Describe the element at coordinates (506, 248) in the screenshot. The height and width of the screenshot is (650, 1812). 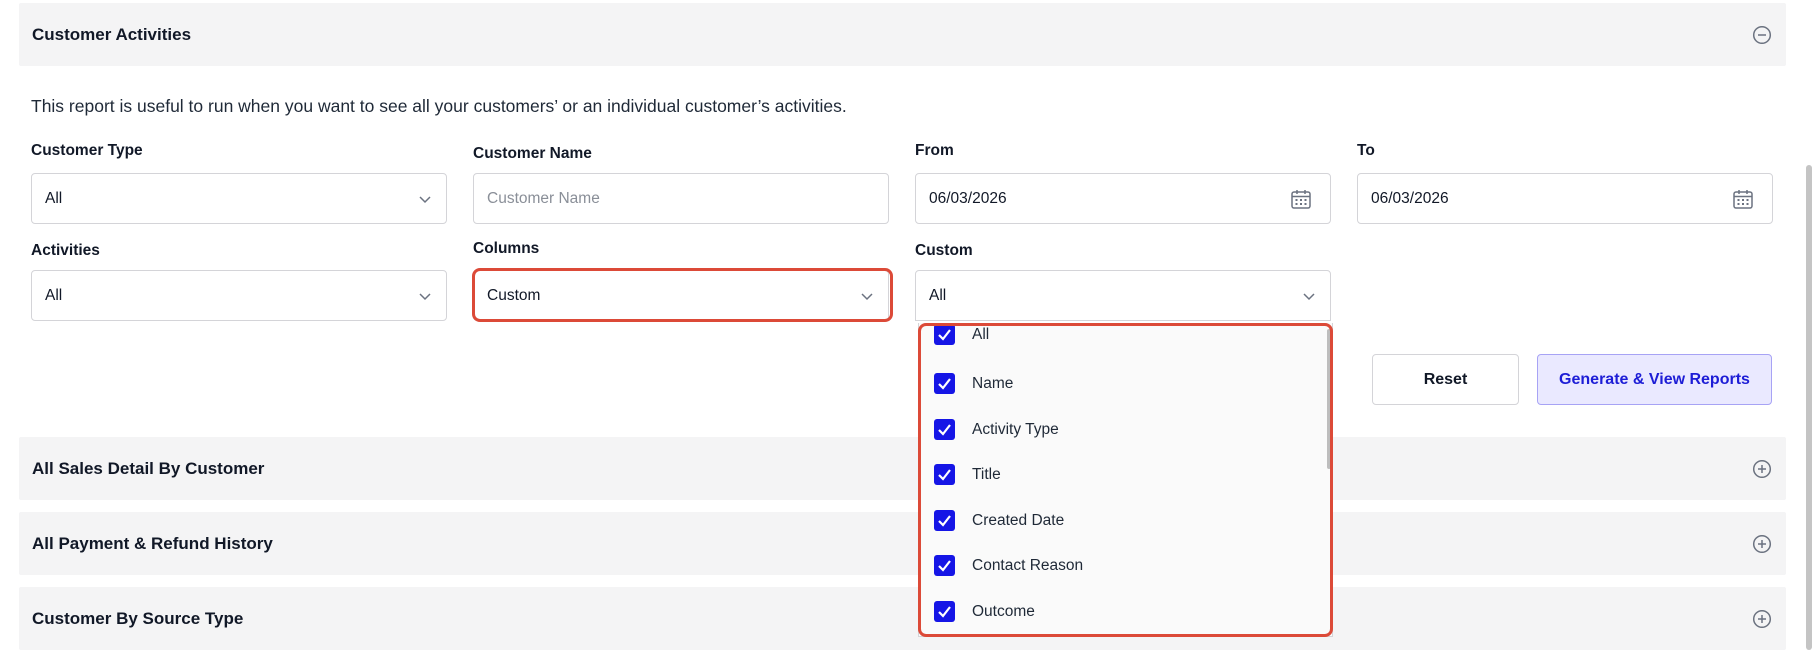
I see `columns-label: Columns` at that location.